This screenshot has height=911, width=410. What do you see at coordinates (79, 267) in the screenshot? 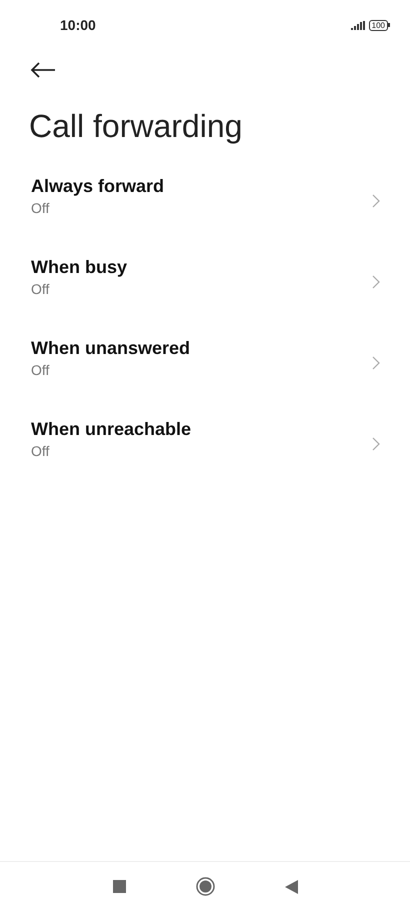
I see `item-label: When busy` at bounding box center [79, 267].